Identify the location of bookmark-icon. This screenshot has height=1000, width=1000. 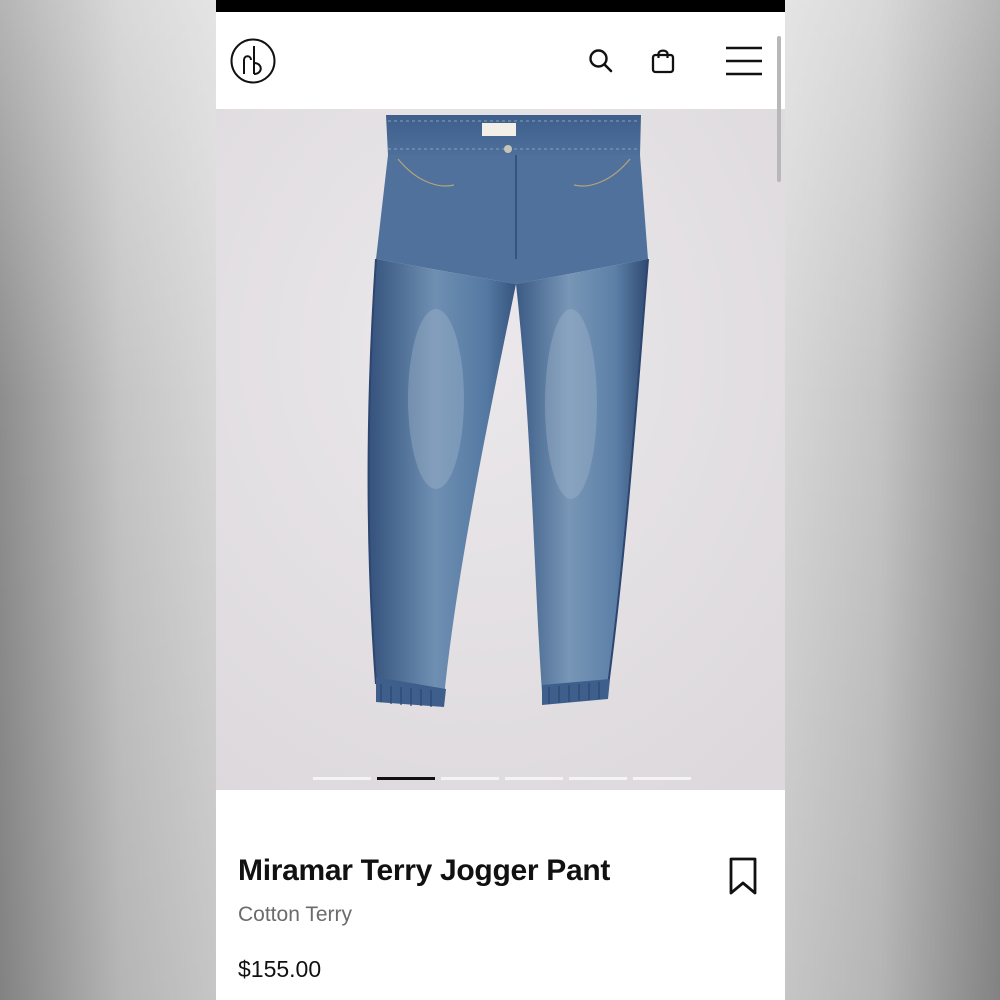
(743, 876).